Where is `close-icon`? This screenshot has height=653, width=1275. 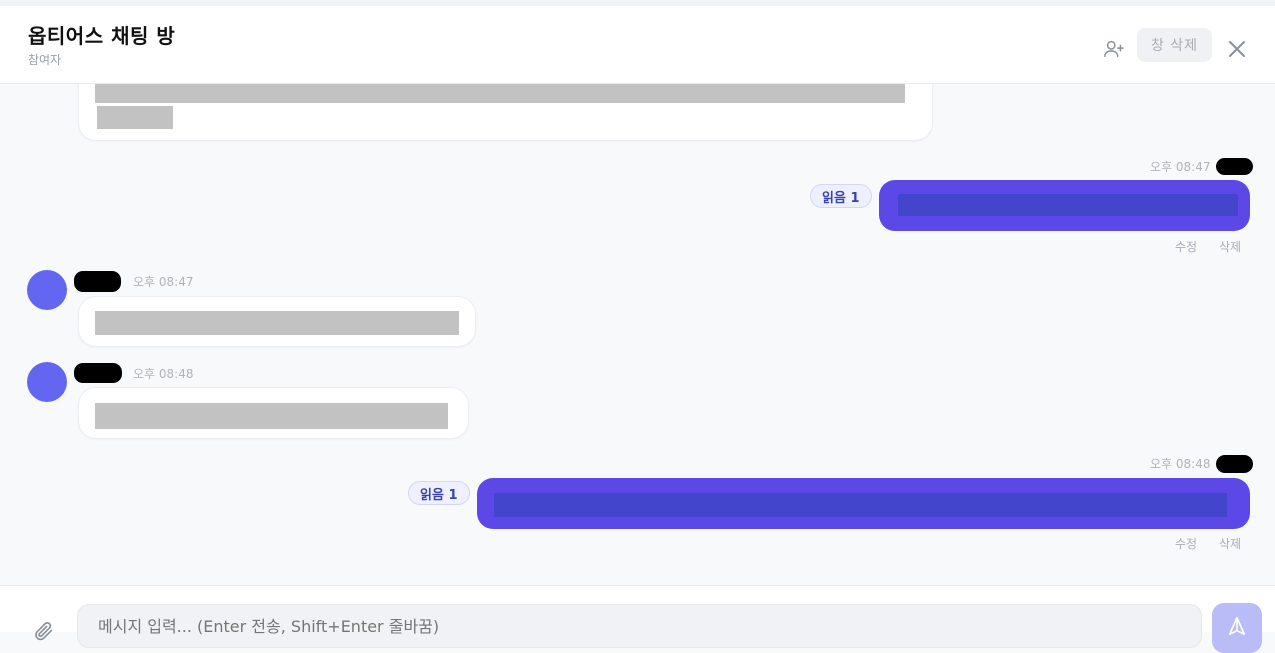
close-icon is located at coordinates (1237, 49).